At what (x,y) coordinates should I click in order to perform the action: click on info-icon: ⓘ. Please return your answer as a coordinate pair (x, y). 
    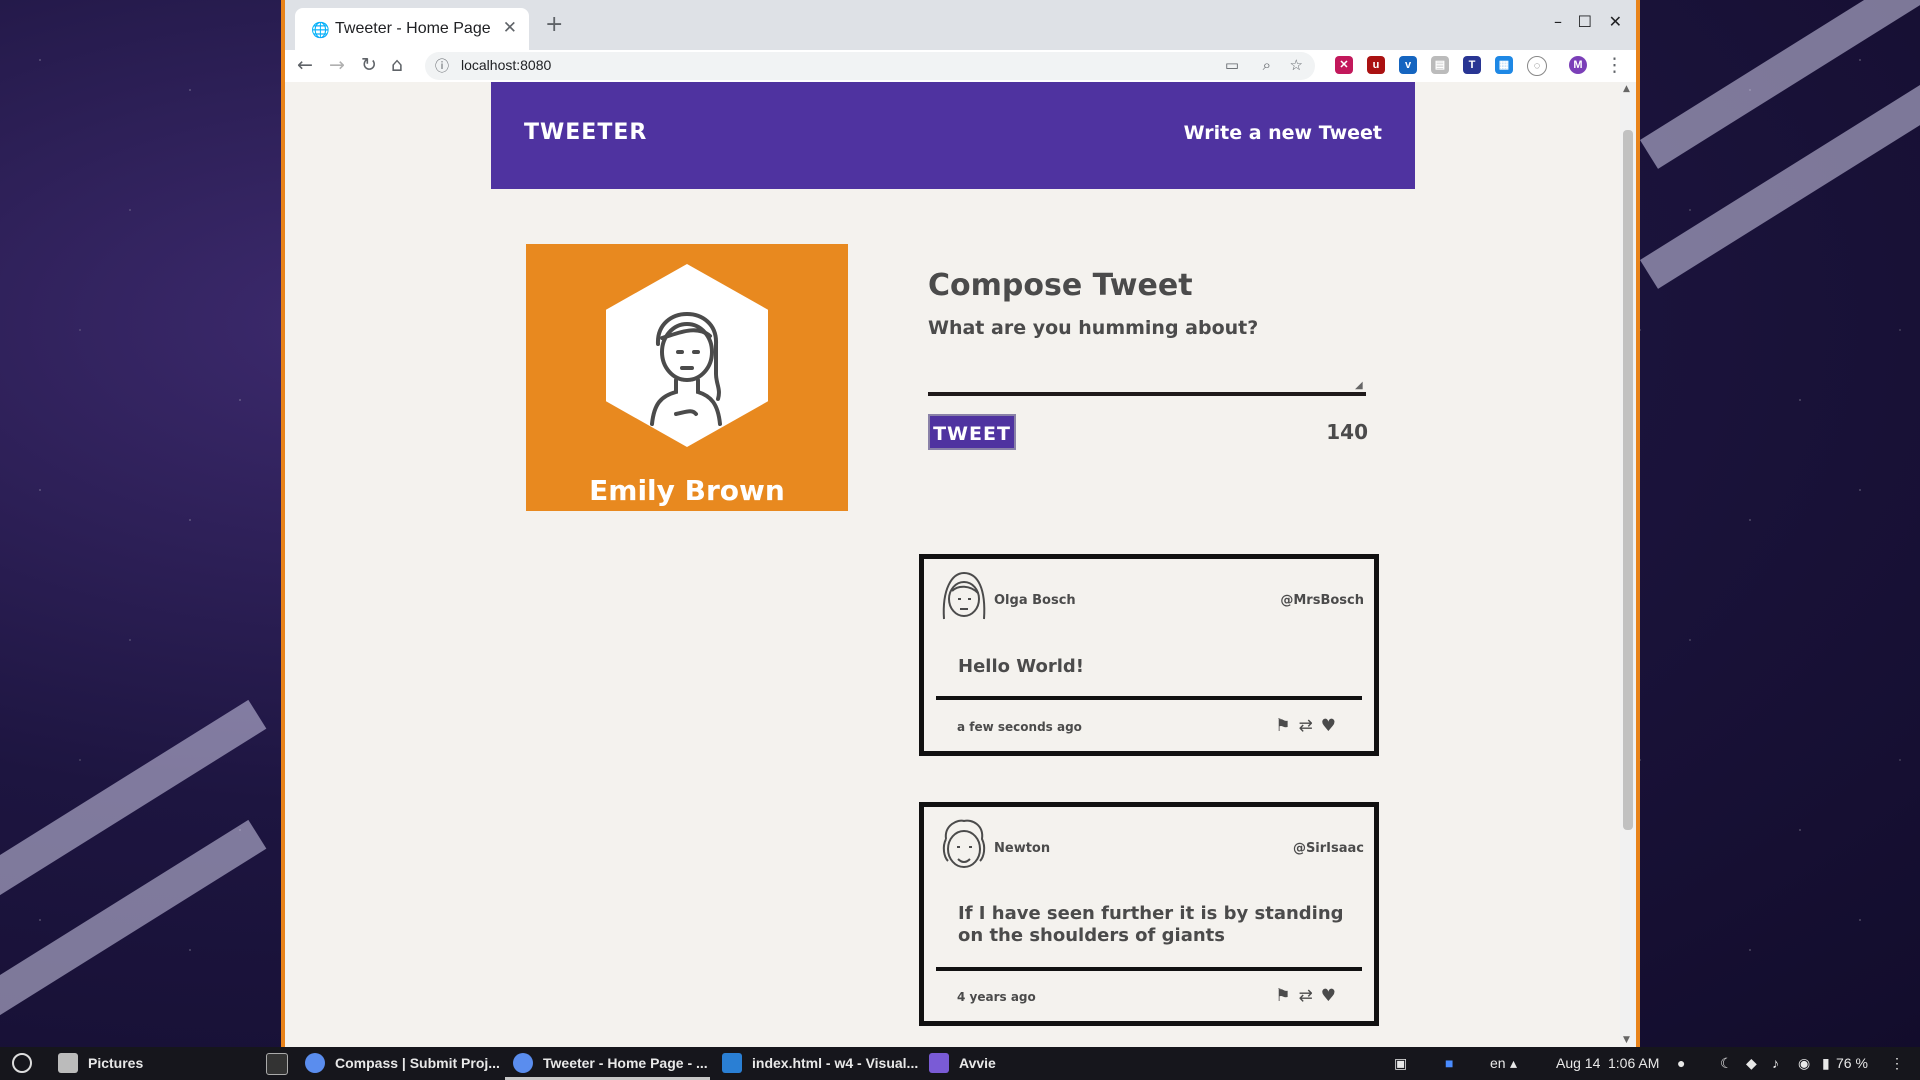
    Looking at the image, I should click on (442, 66).